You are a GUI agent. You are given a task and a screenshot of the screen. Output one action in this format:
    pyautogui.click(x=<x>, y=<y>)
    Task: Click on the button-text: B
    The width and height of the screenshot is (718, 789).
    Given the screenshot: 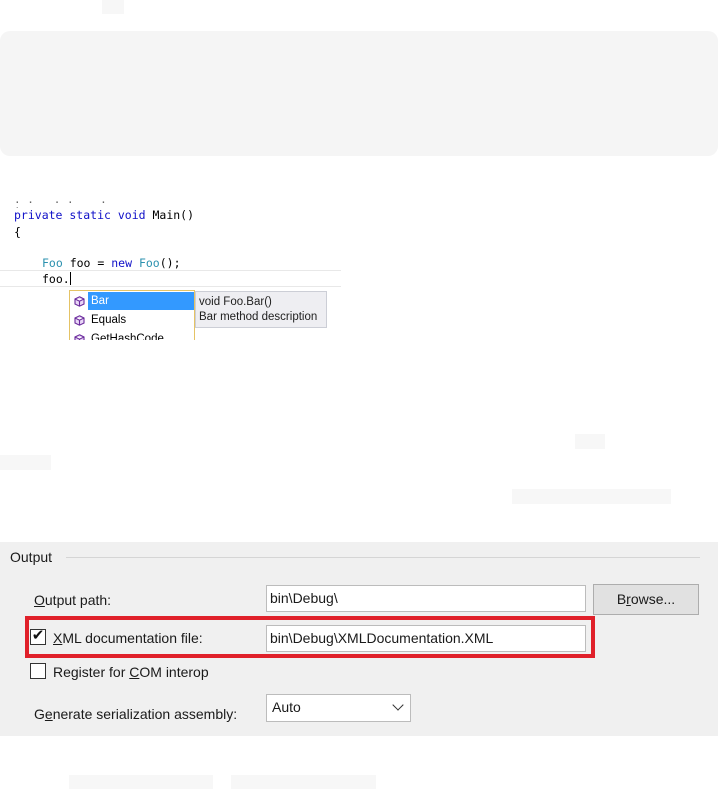 What is the action you would take?
    pyautogui.click(x=621, y=599)
    